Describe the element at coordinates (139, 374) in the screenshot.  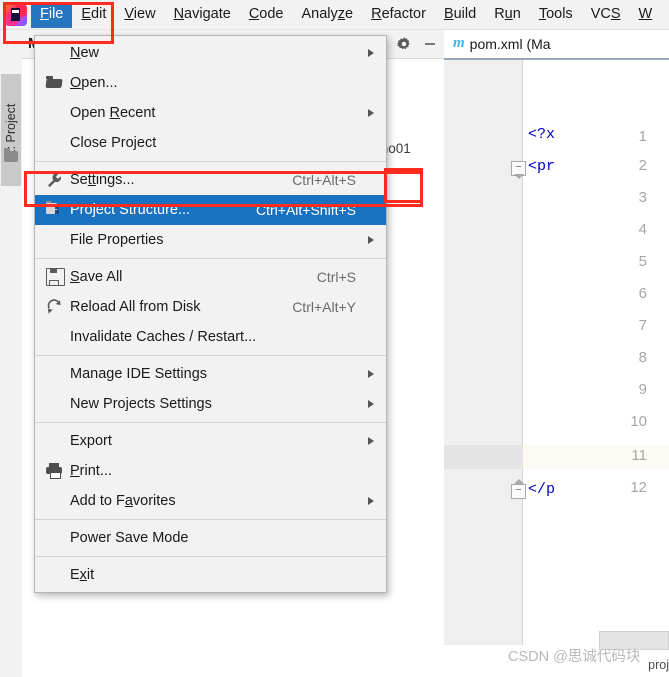
I see `menu-item-label: Manage IDE Settings` at that location.